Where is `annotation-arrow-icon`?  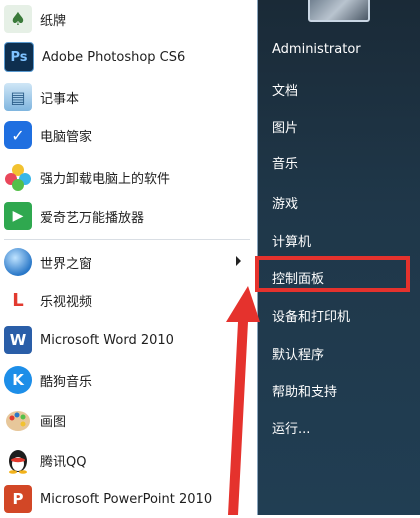
annotation-arrow-icon is located at coordinates (243, 400).